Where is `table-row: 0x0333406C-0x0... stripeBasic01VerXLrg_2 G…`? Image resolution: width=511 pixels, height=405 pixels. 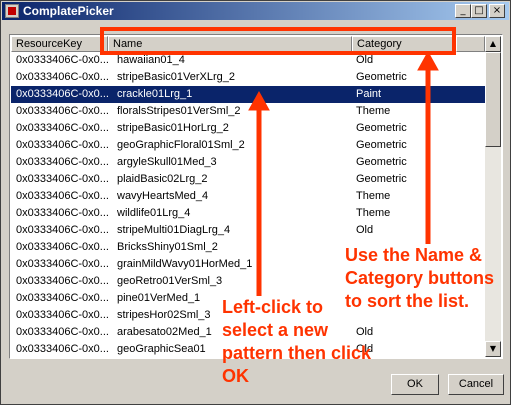
table-row: 0x0333406C-0x0... stripeBasic01VerXLrg_2 G… is located at coordinates (248, 77).